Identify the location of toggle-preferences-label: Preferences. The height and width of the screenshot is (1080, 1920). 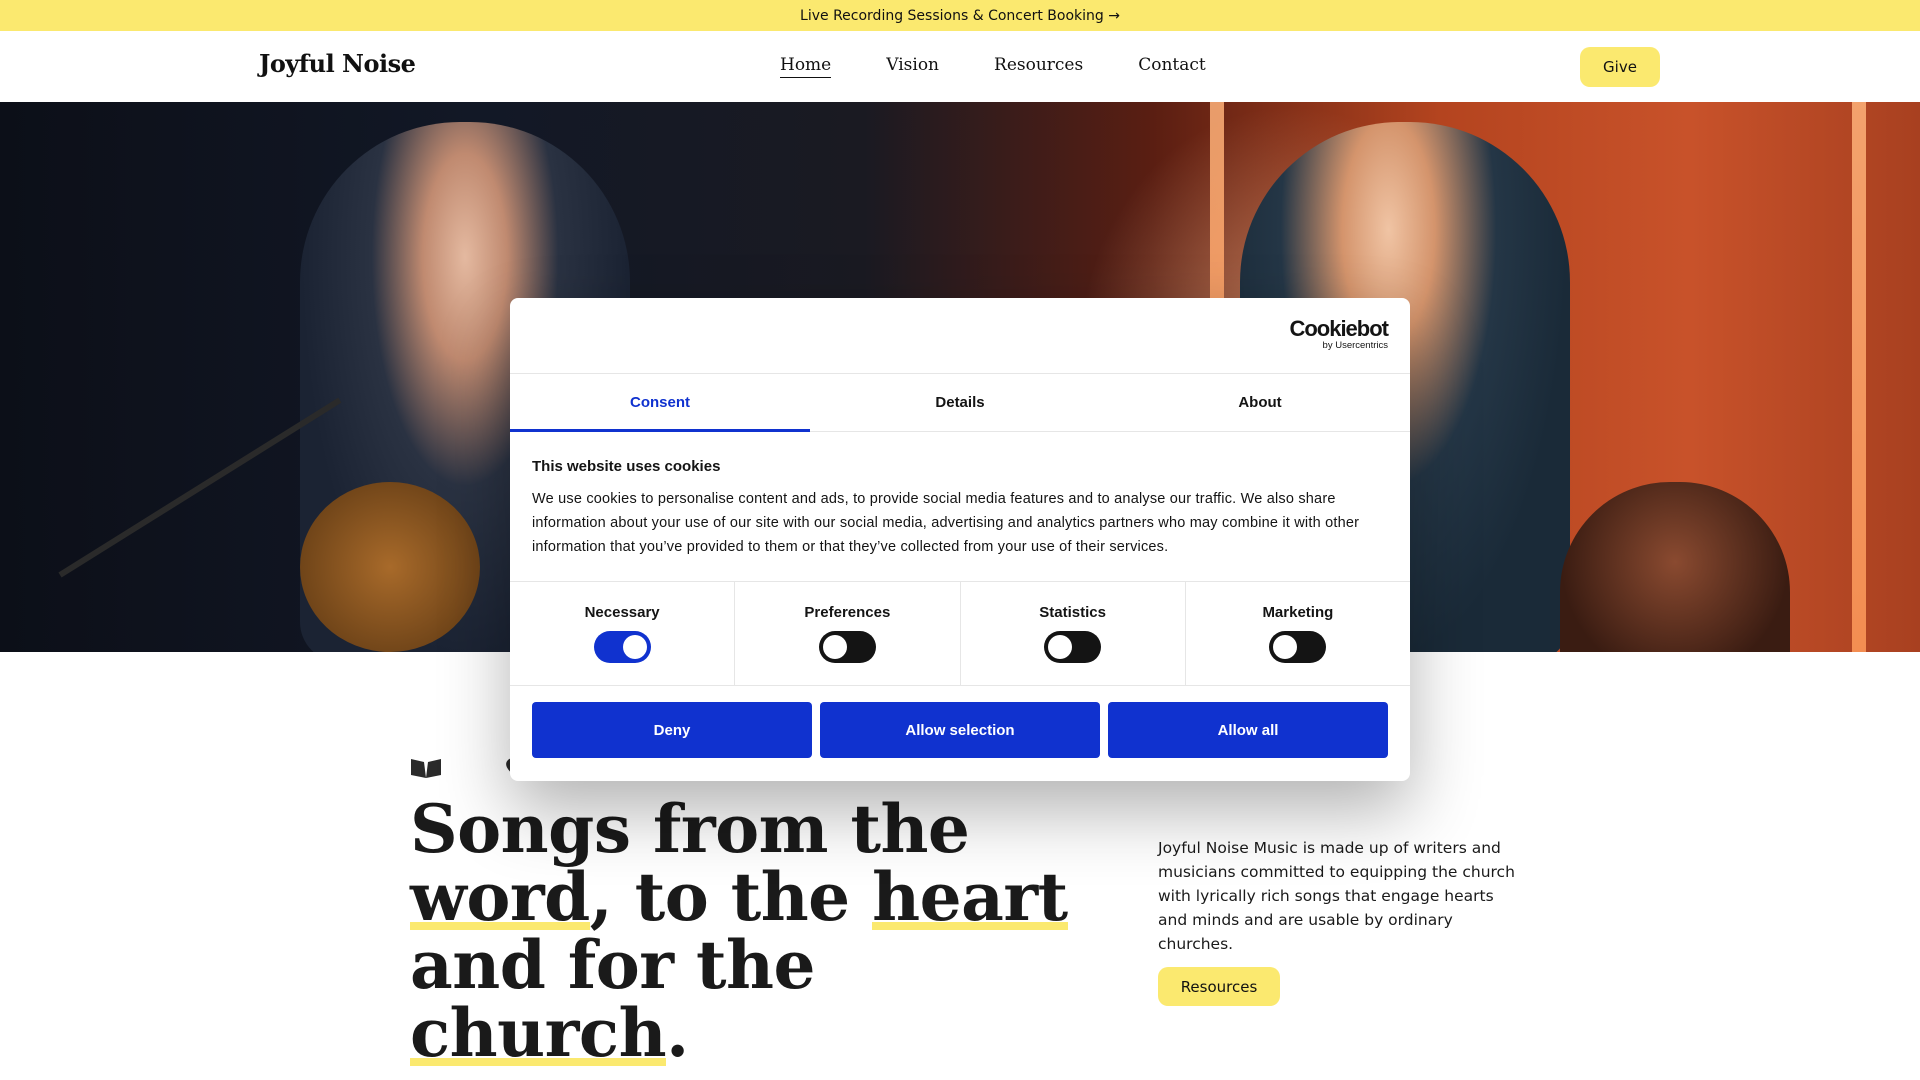
(847, 612).